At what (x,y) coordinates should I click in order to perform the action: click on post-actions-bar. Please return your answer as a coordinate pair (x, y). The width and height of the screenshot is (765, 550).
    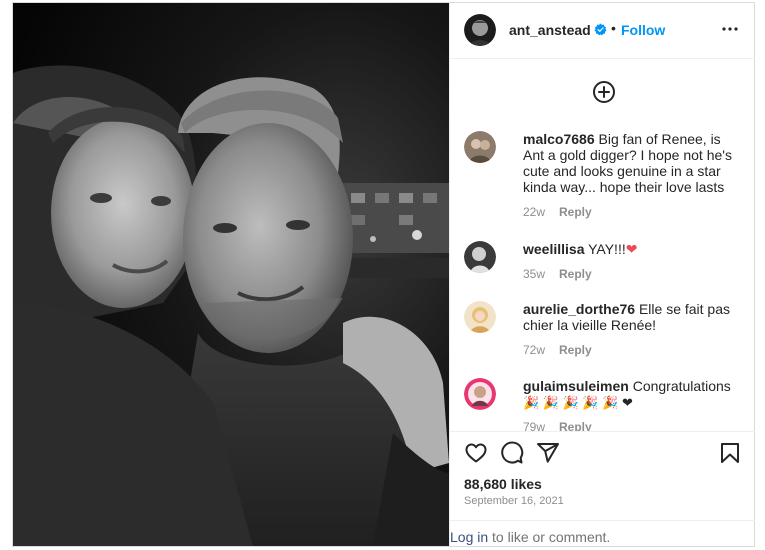
    Looking at the image, I should click on (602, 452).